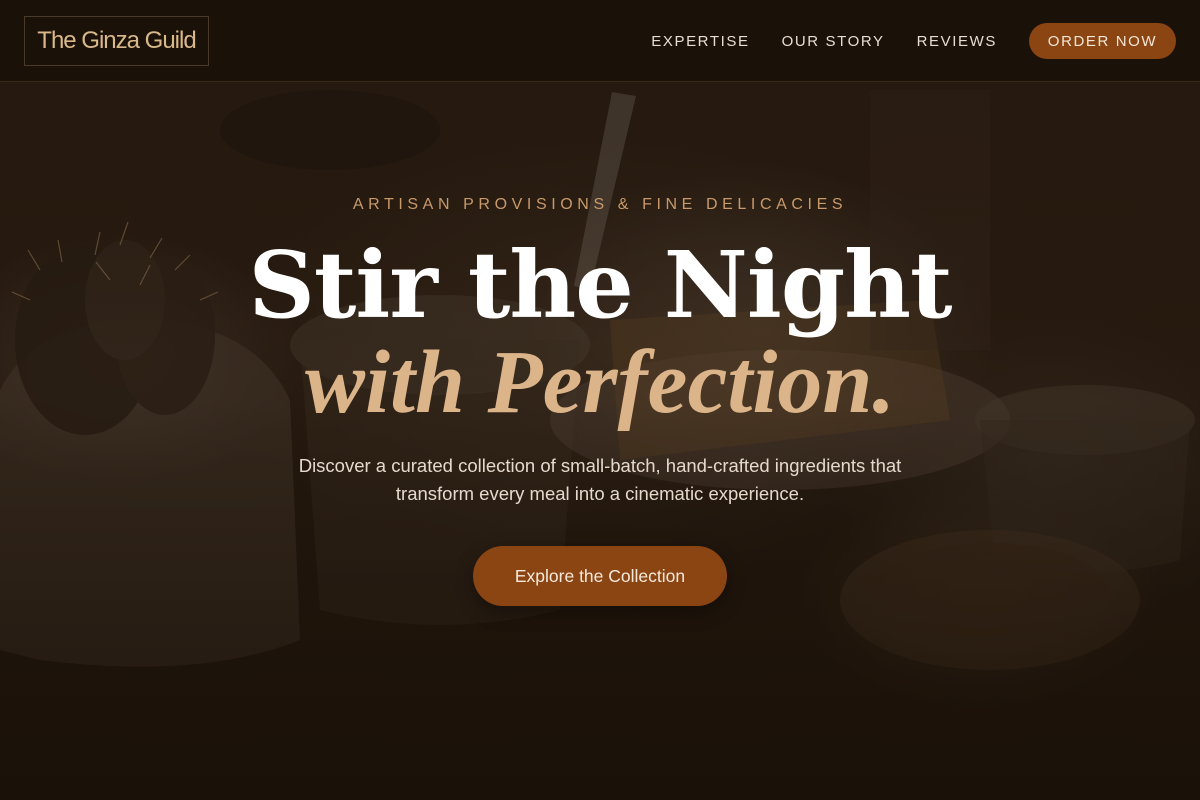  Describe the element at coordinates (1102, 41) in the screenshot. I see `order-now-button: ORDER NOW` at that location.